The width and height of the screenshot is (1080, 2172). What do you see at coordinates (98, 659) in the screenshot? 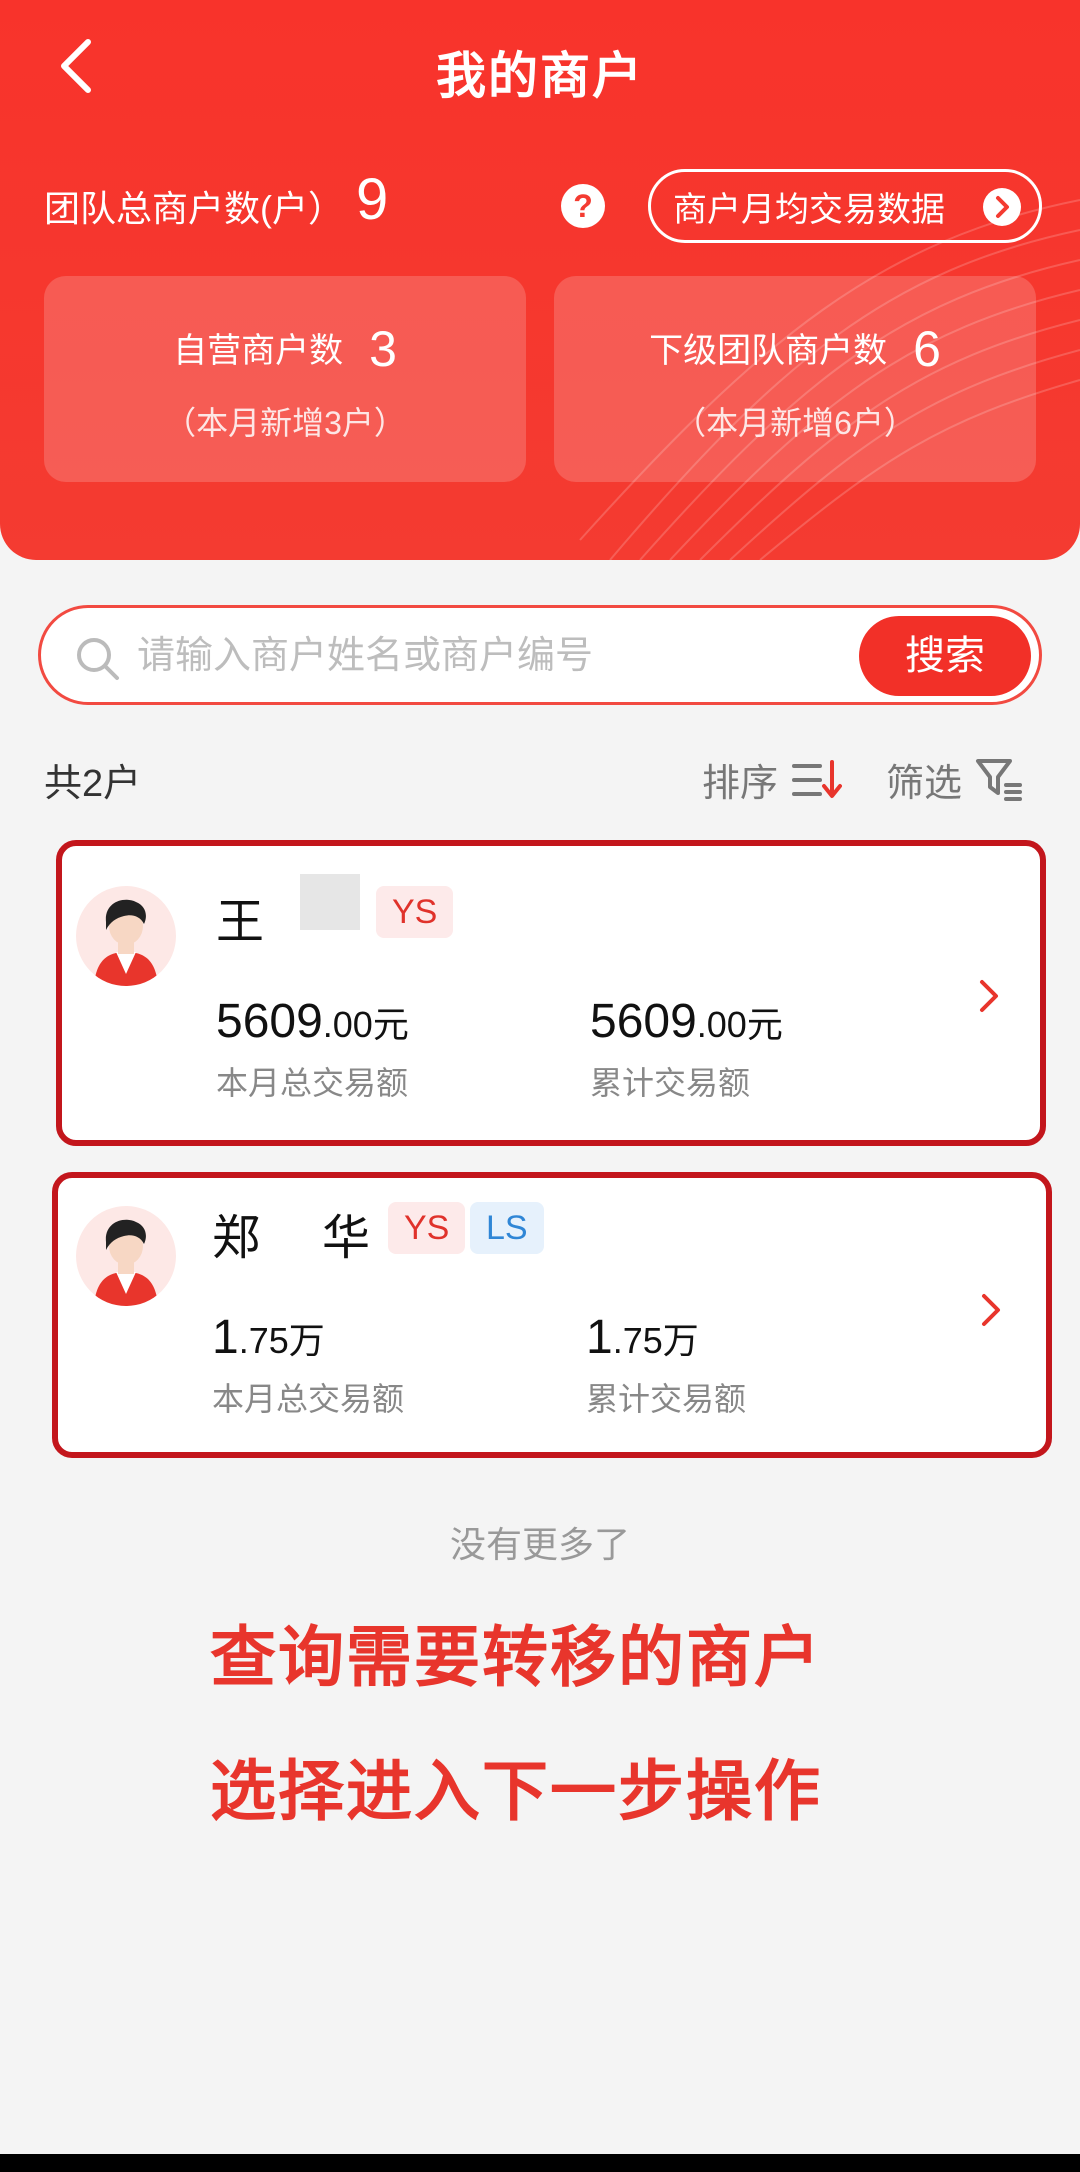
I see `search-icon` at bounding box center [98, 659].